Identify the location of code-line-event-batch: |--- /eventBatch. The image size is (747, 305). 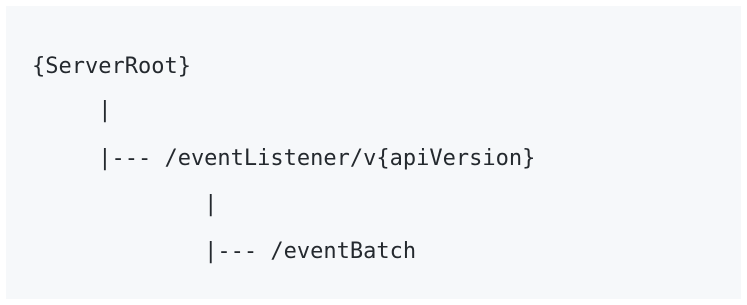
(224, 251).